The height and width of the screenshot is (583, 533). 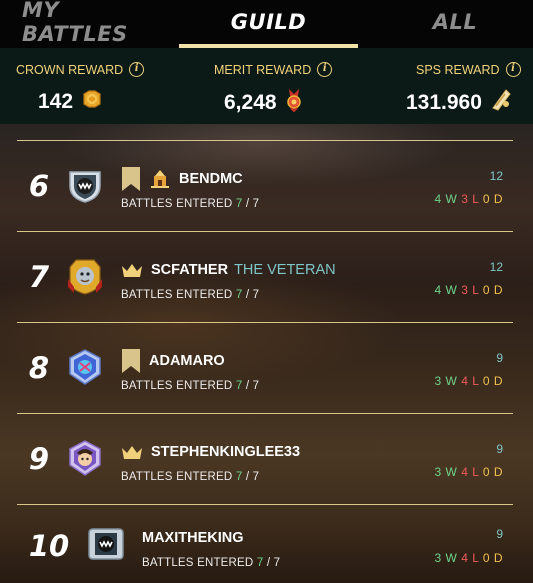 What do you see at coordinates (263, 69) in the screenshot?
I see `merit-reward-label: MERIT REWARD` at bounding box center [263, 69].